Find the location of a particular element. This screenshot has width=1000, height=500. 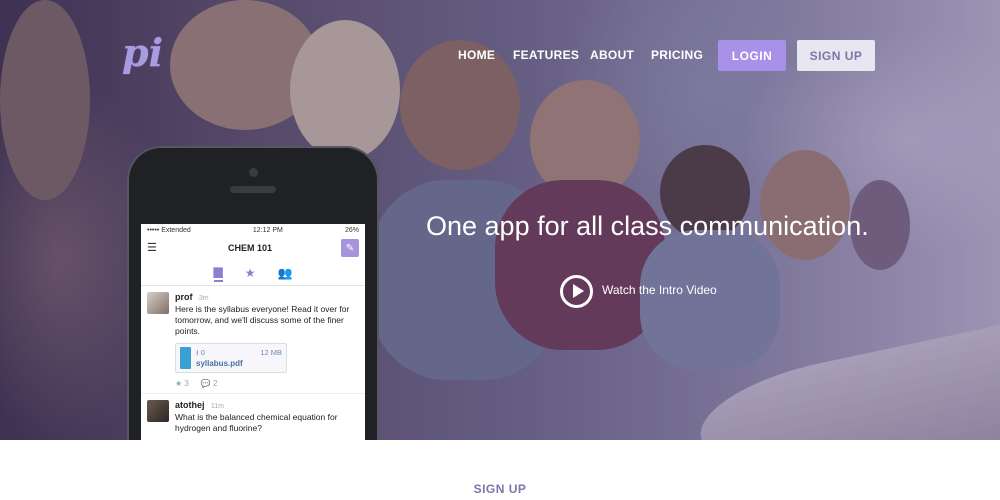

course-title: CHEM 101 is located at coordinates (249, 248).